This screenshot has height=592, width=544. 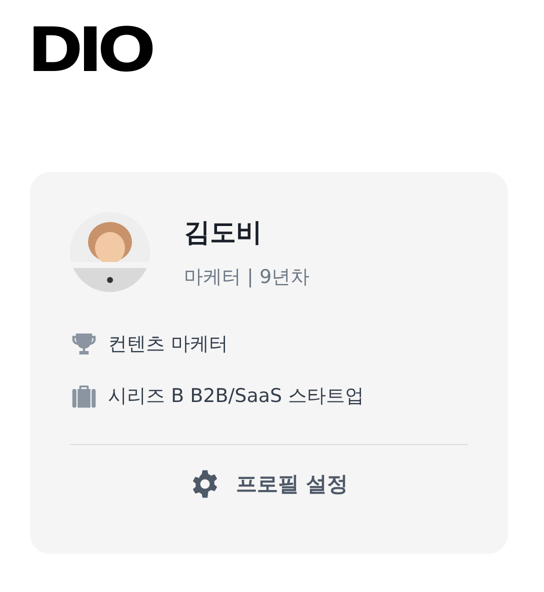 What do you see at coordinates (236, 396) in the screenshot?
I see `detail-text: 시리즈 B B2B/SaaS 스타트업` at bounding box center [236, 396].